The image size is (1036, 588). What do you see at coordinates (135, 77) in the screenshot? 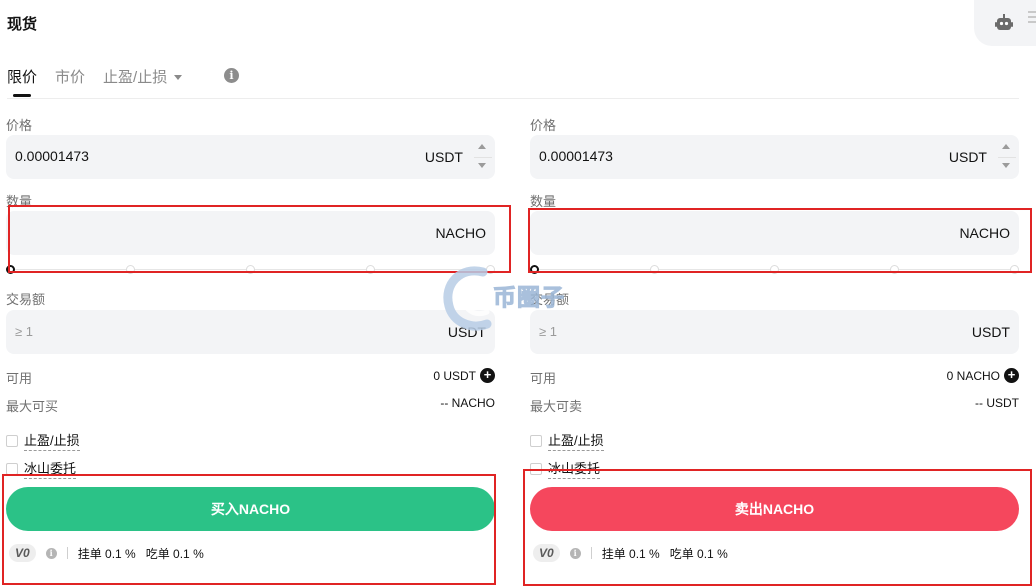
I see `tab-tpsl-label: 止盈/止损` at bounding box center [135, 77].